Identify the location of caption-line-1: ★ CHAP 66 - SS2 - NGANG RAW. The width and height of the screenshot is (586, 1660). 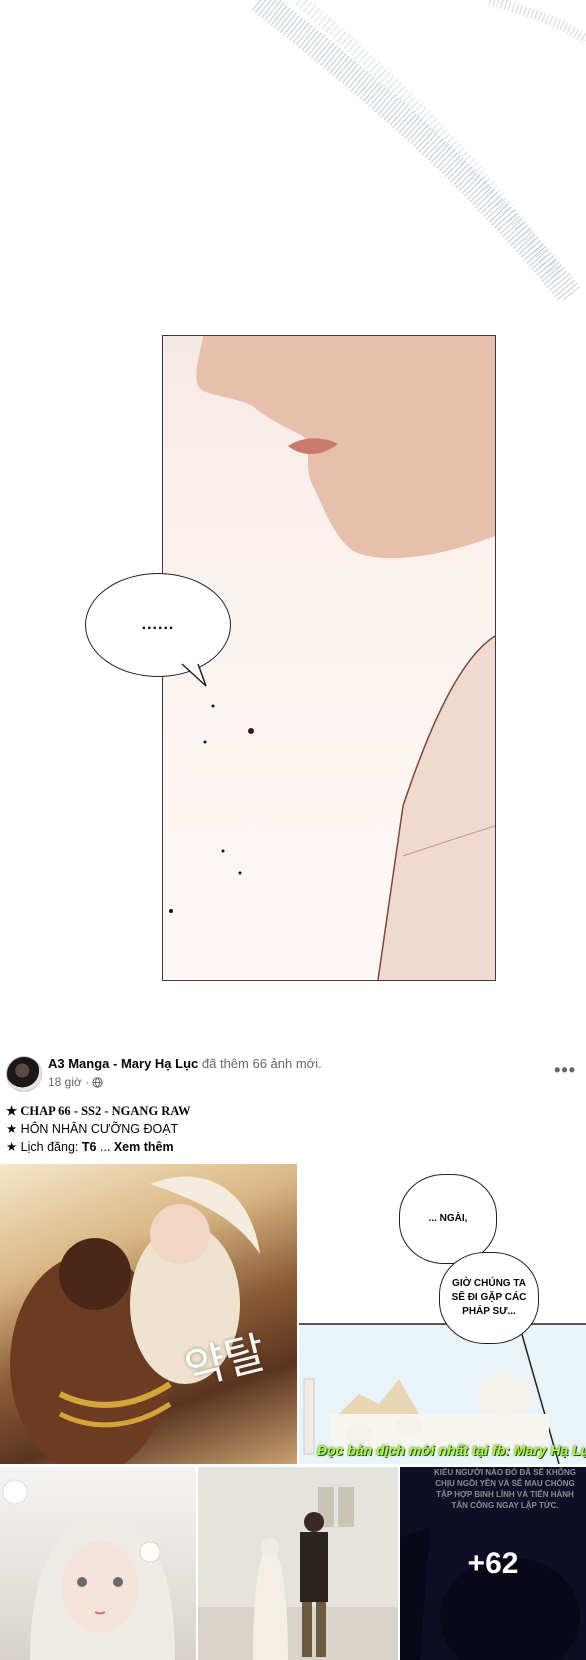
(98, 1111).